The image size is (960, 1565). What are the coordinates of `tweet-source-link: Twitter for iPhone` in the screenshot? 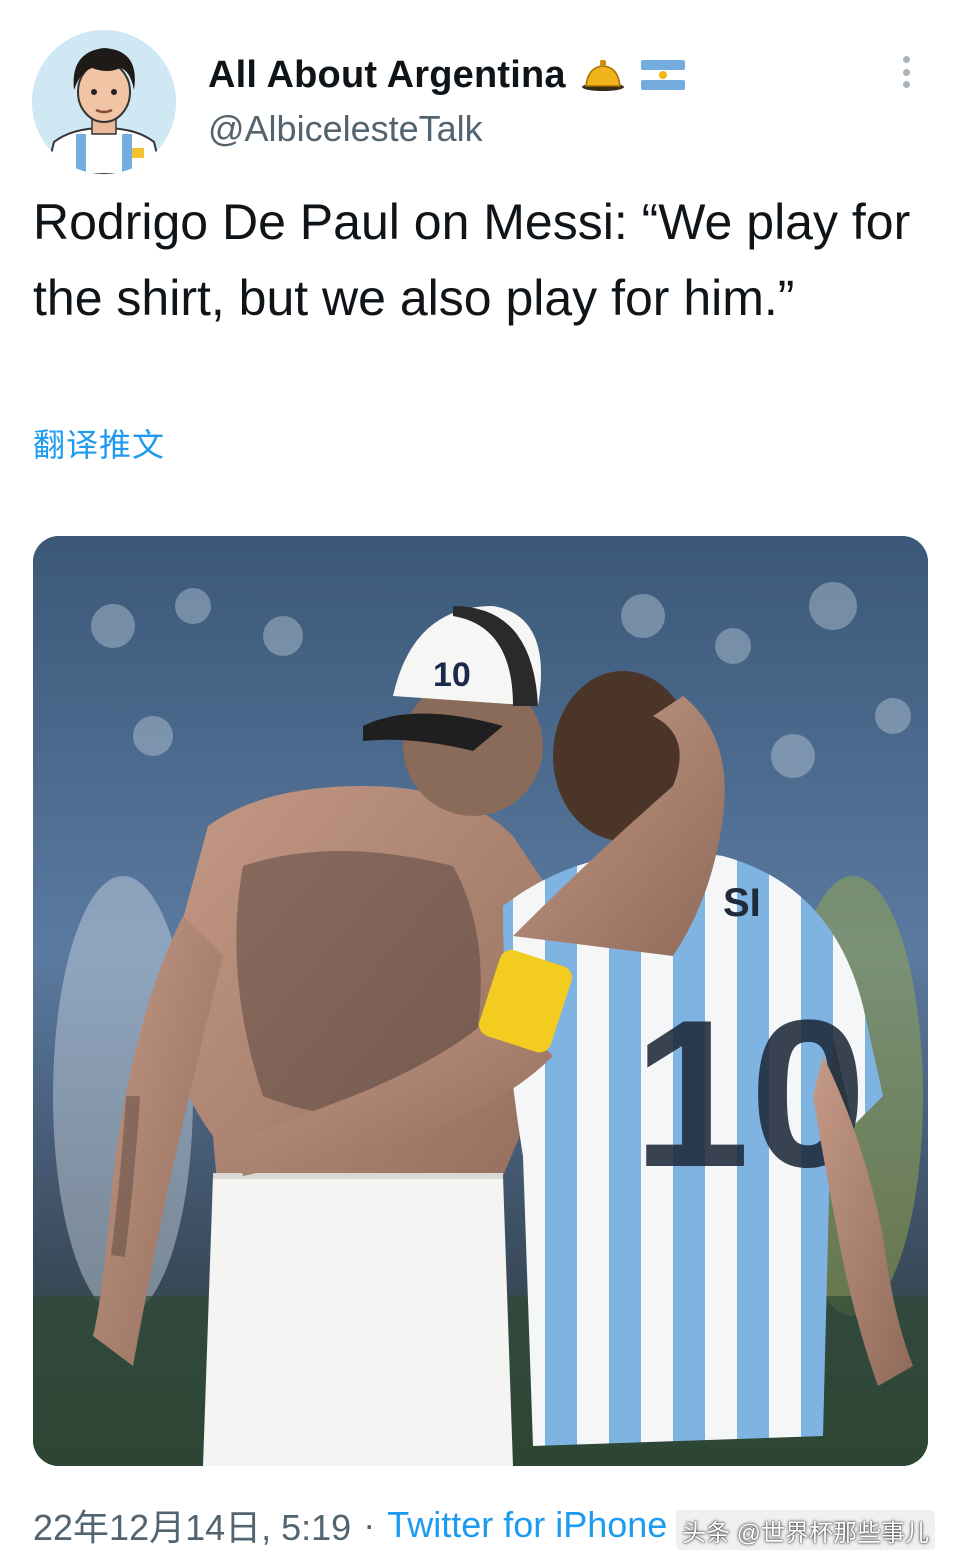 It's located at (527, 1525).